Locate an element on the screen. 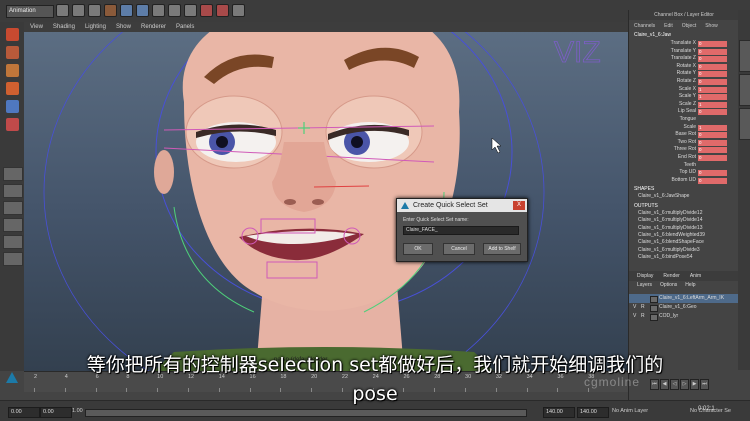 The image size is (750, 421). layer-visibility-toggle: V is located at coordinates (634, 307).